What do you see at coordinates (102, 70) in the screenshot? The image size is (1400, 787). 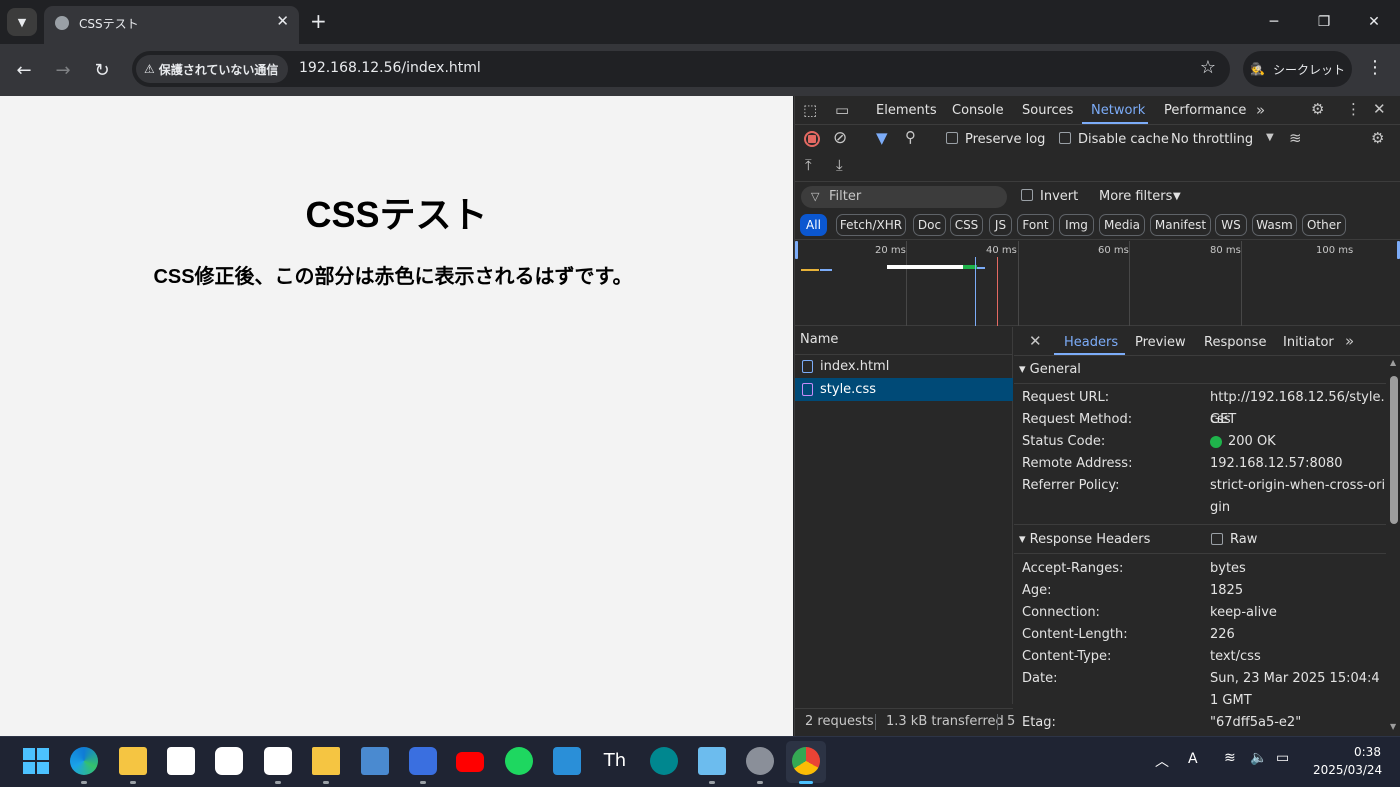 I see `reload-icon: ↻` at bounding box center [102, 70].